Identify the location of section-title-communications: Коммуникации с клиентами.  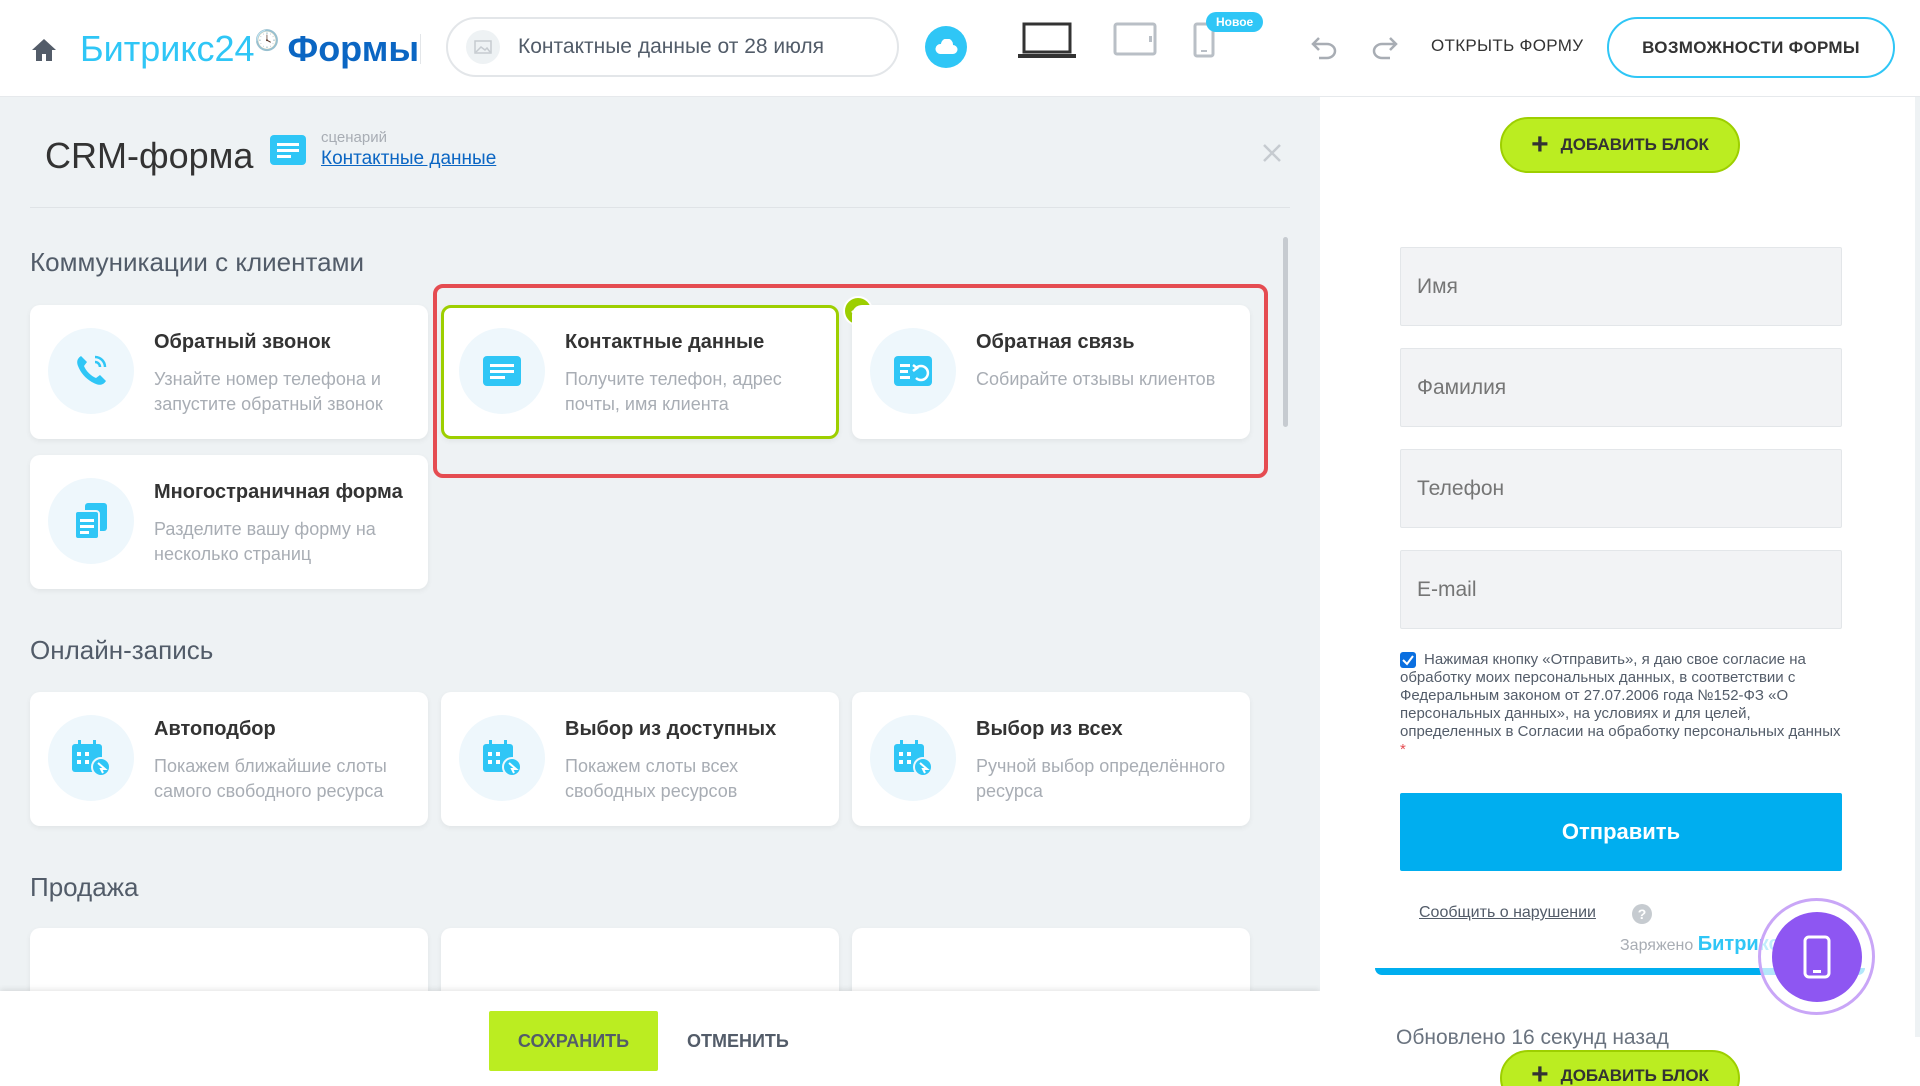
(197, 262).